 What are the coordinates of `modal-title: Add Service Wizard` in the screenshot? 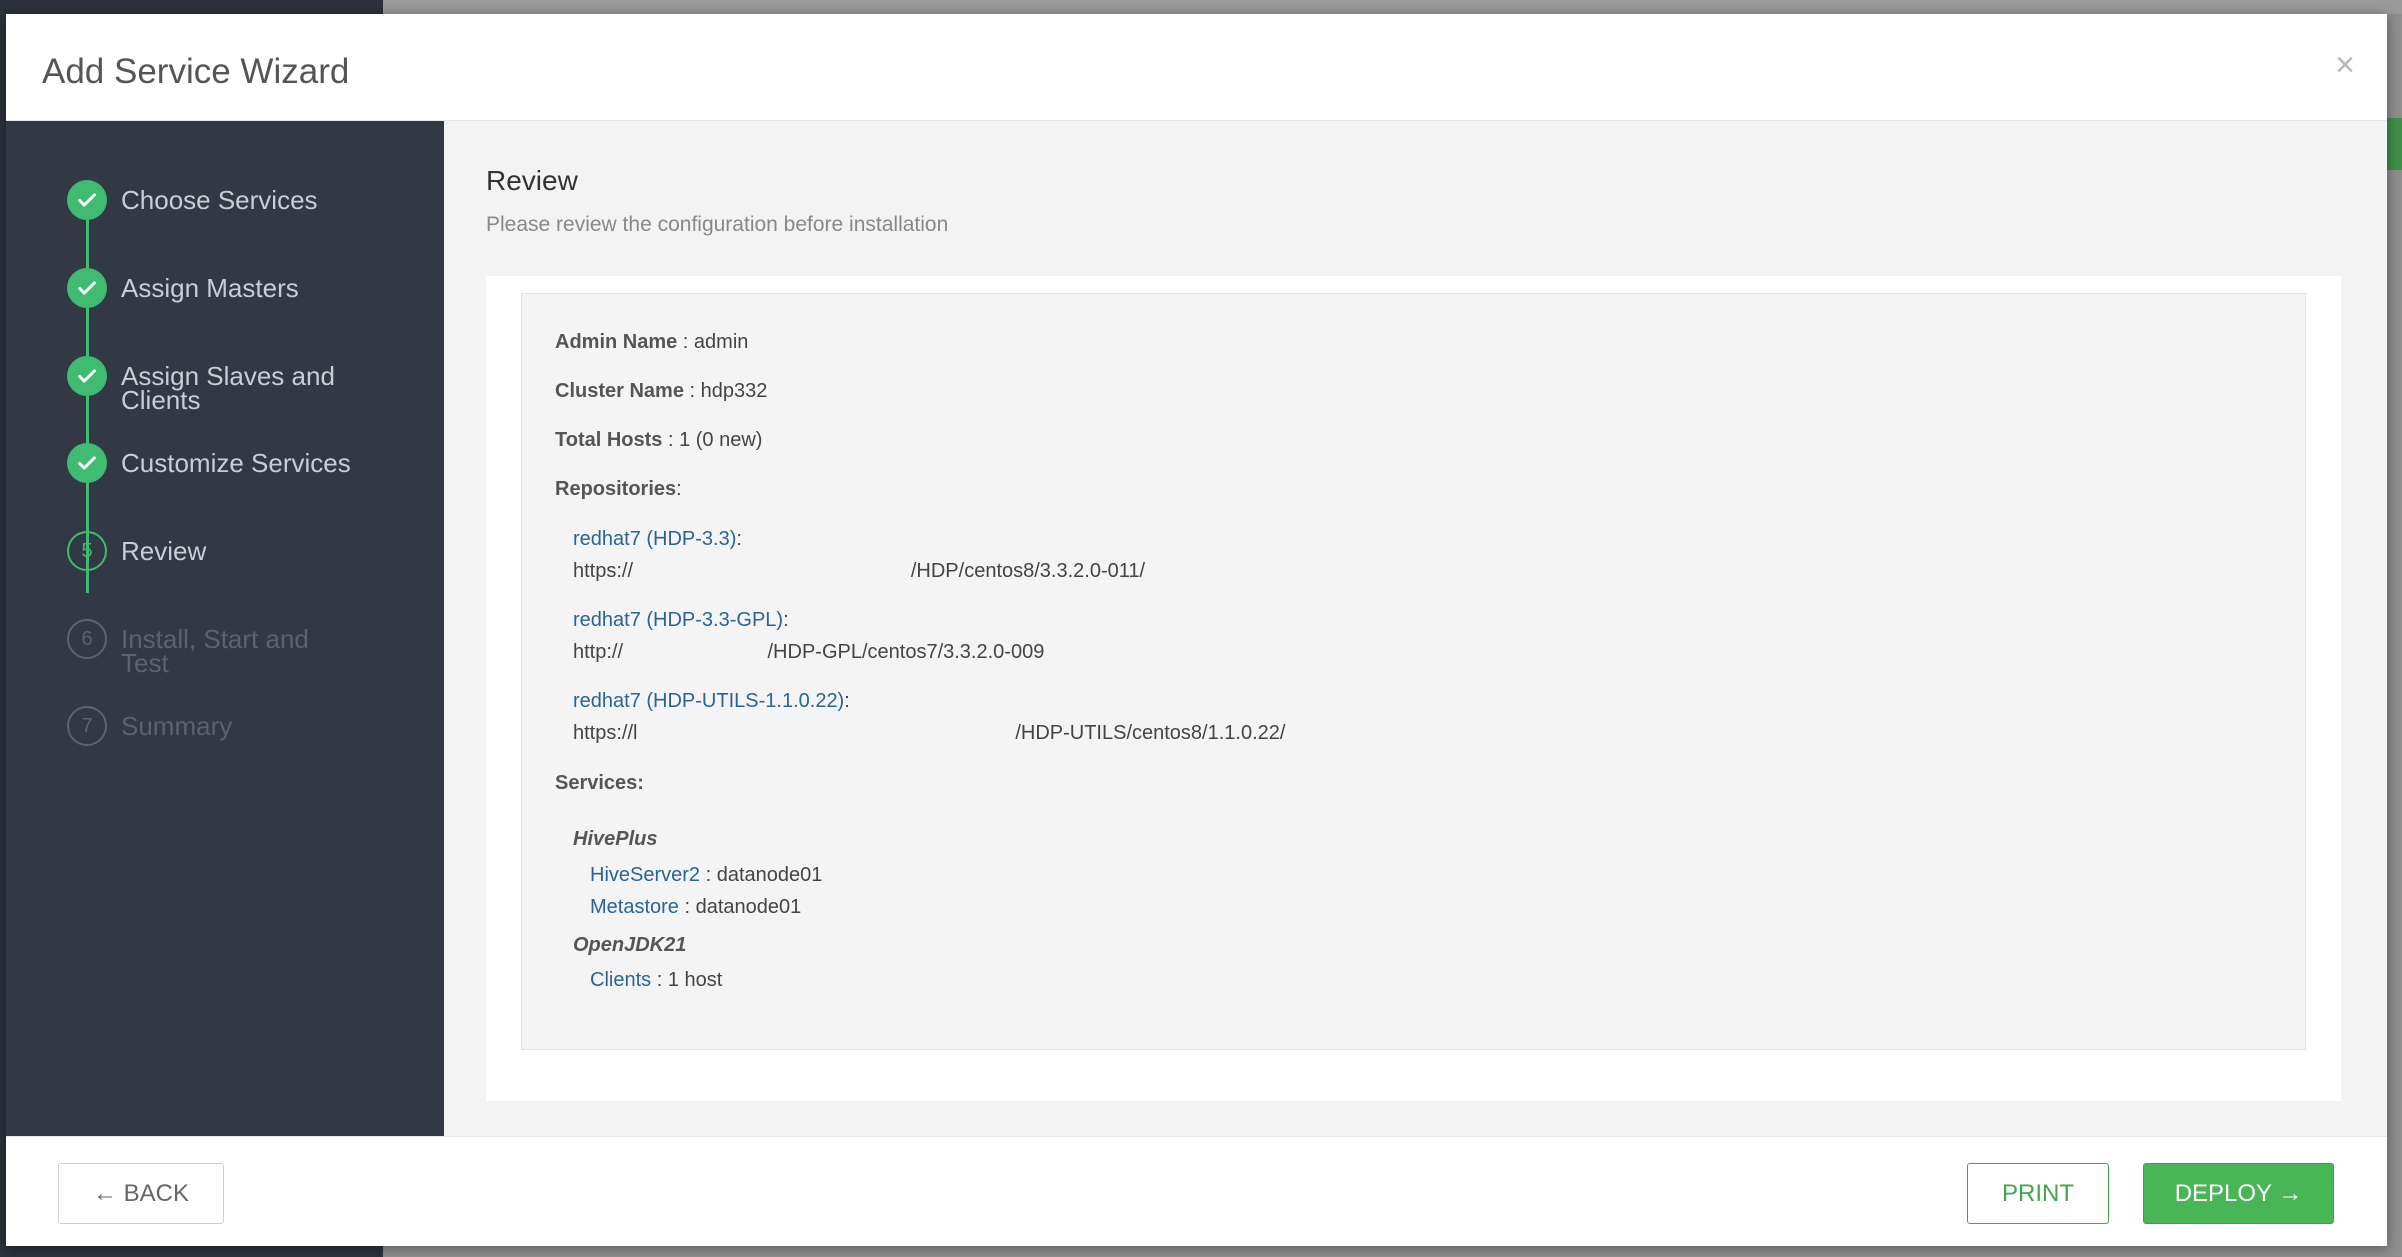 It's located at (196, 71).